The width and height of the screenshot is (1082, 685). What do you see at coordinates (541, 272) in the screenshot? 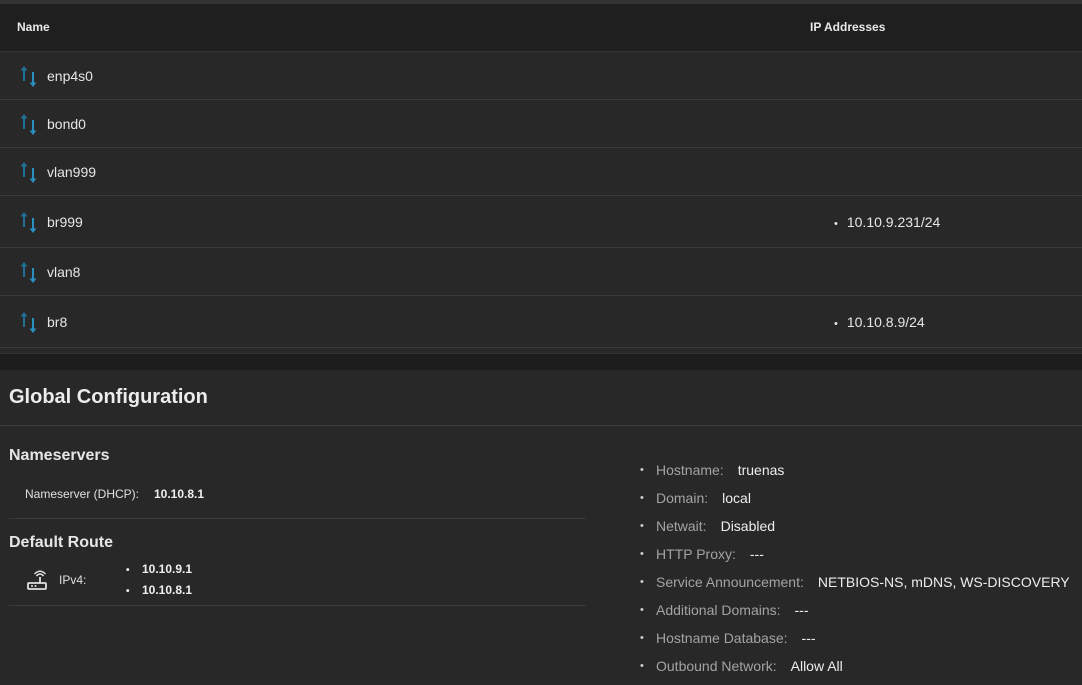
I see `table-row: vlan8` at bounding box center [541, 272].